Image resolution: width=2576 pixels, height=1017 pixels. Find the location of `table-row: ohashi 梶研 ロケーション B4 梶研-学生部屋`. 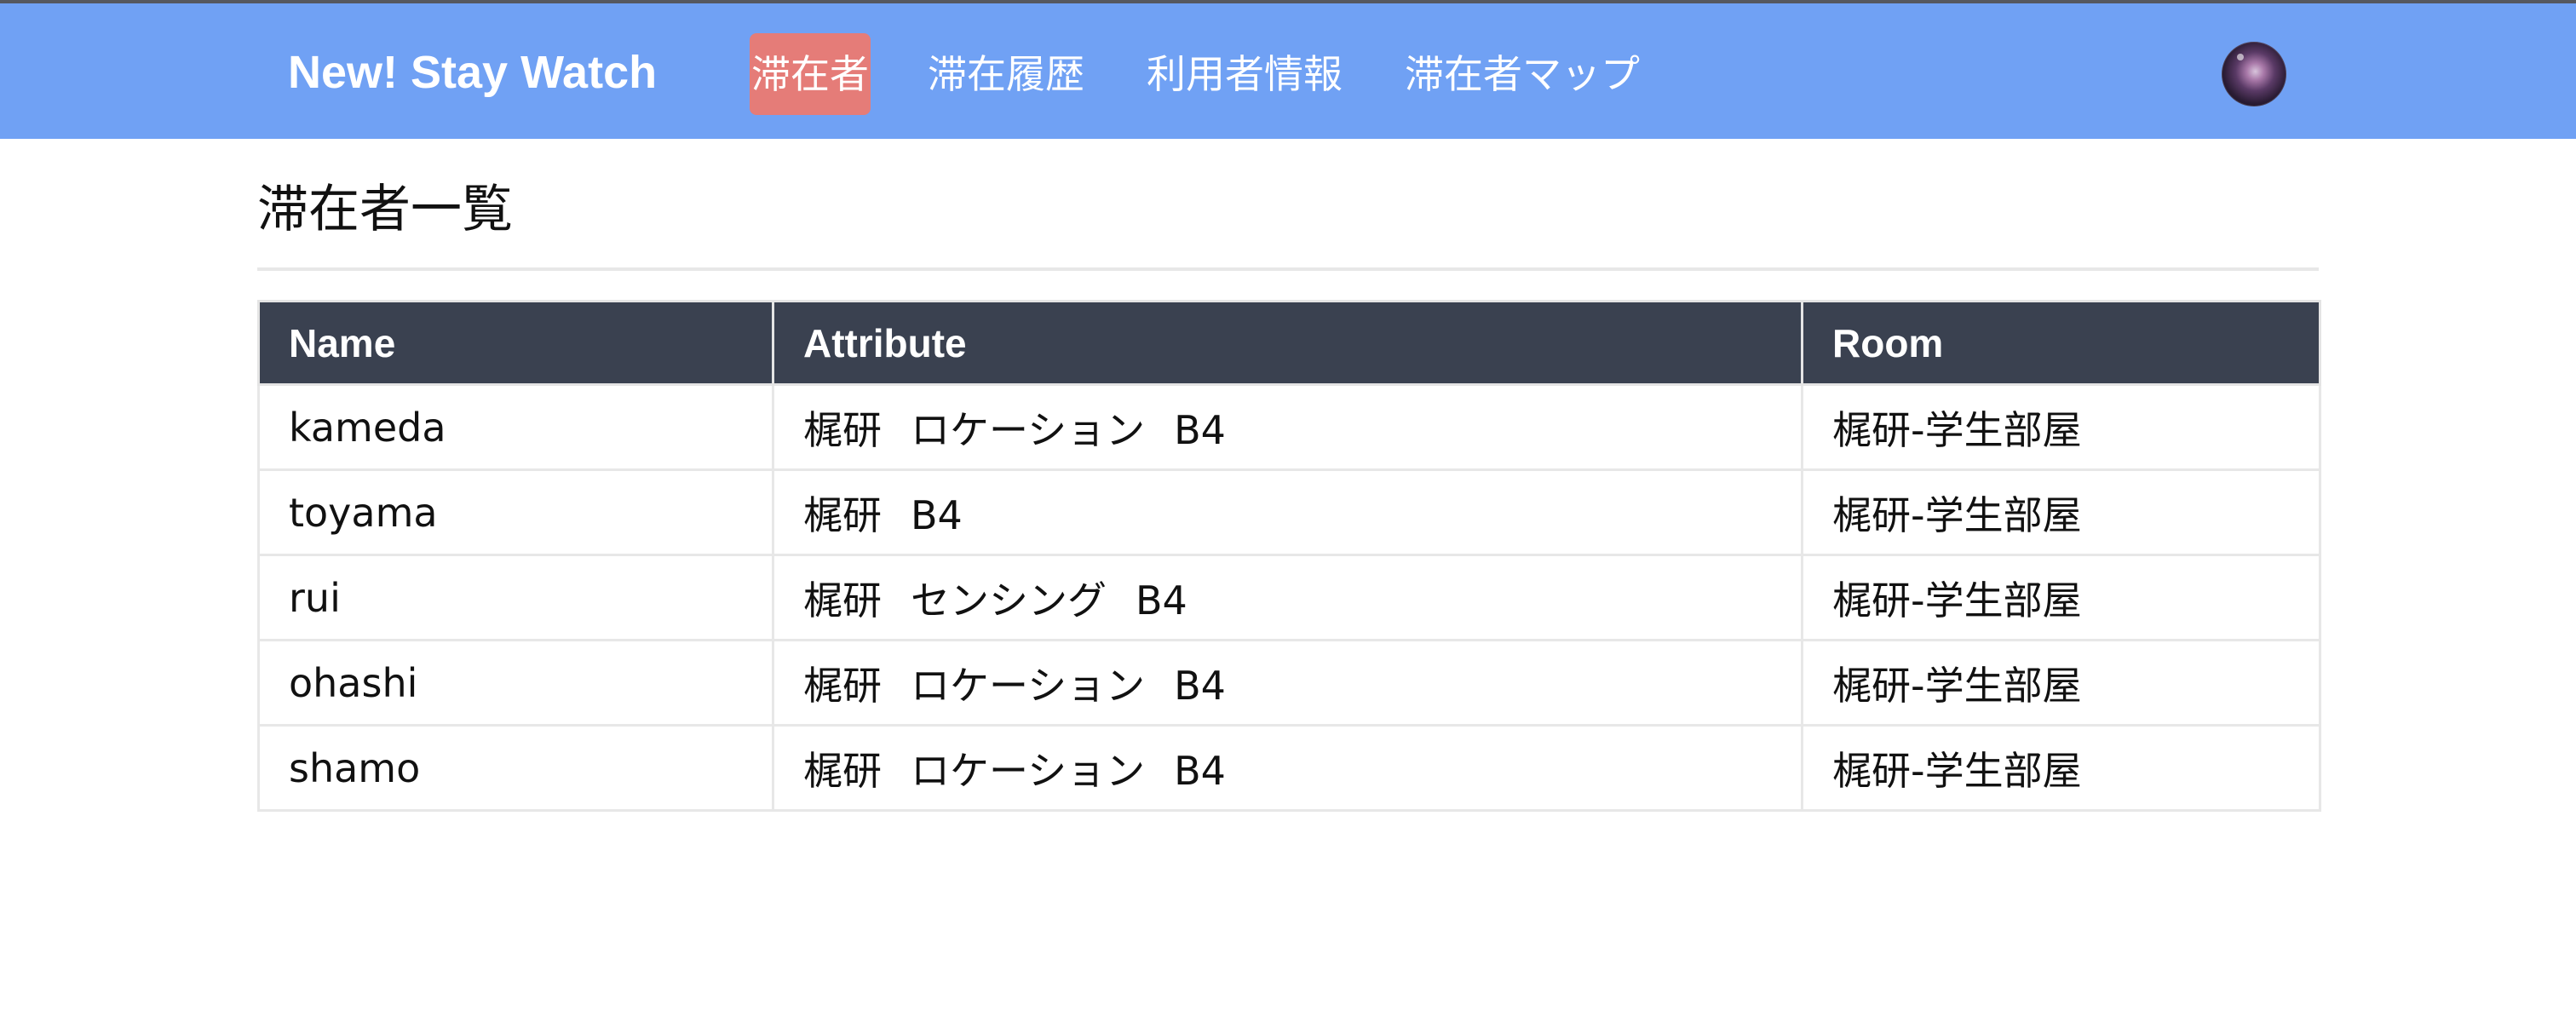

table-row: ohashi 梶研 ロケーション B4 梶研-学生部屋 is located at coordinates (1289, 683).